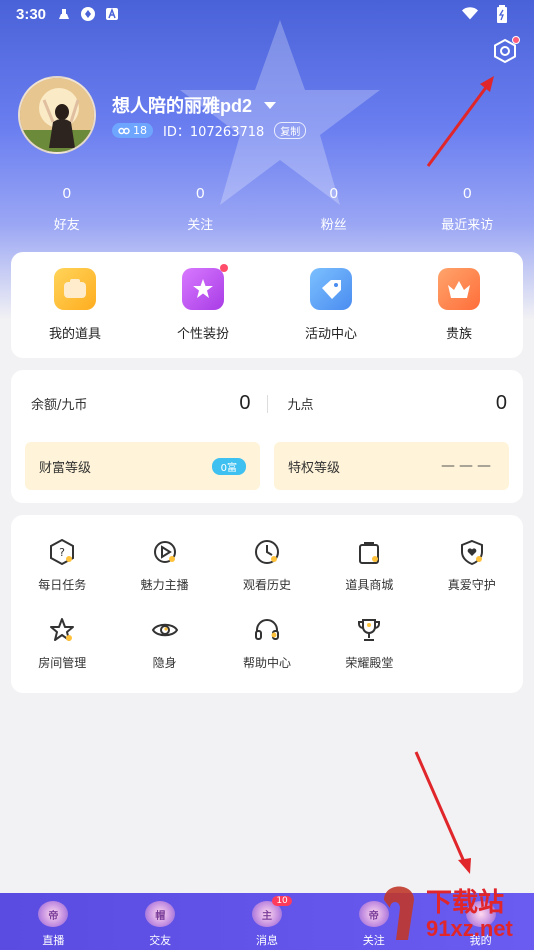  I want to click on crown-icon, so click(459, 289).